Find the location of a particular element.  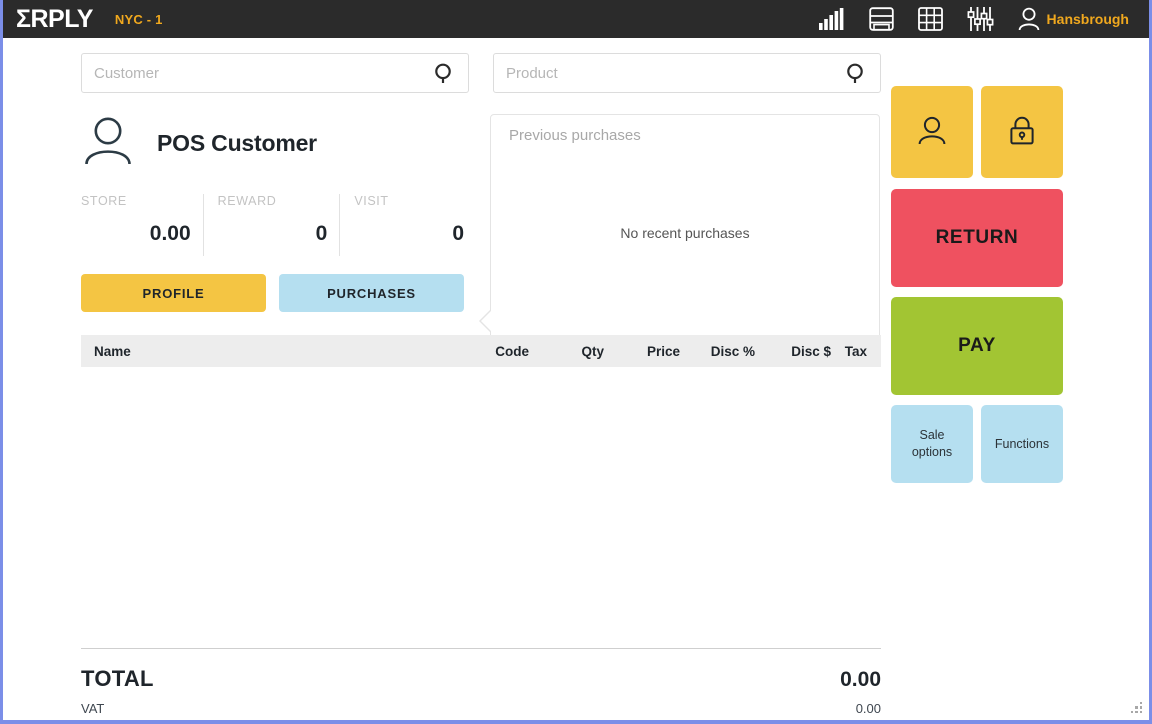

select-customer-button is located at coordinates (932, 132).